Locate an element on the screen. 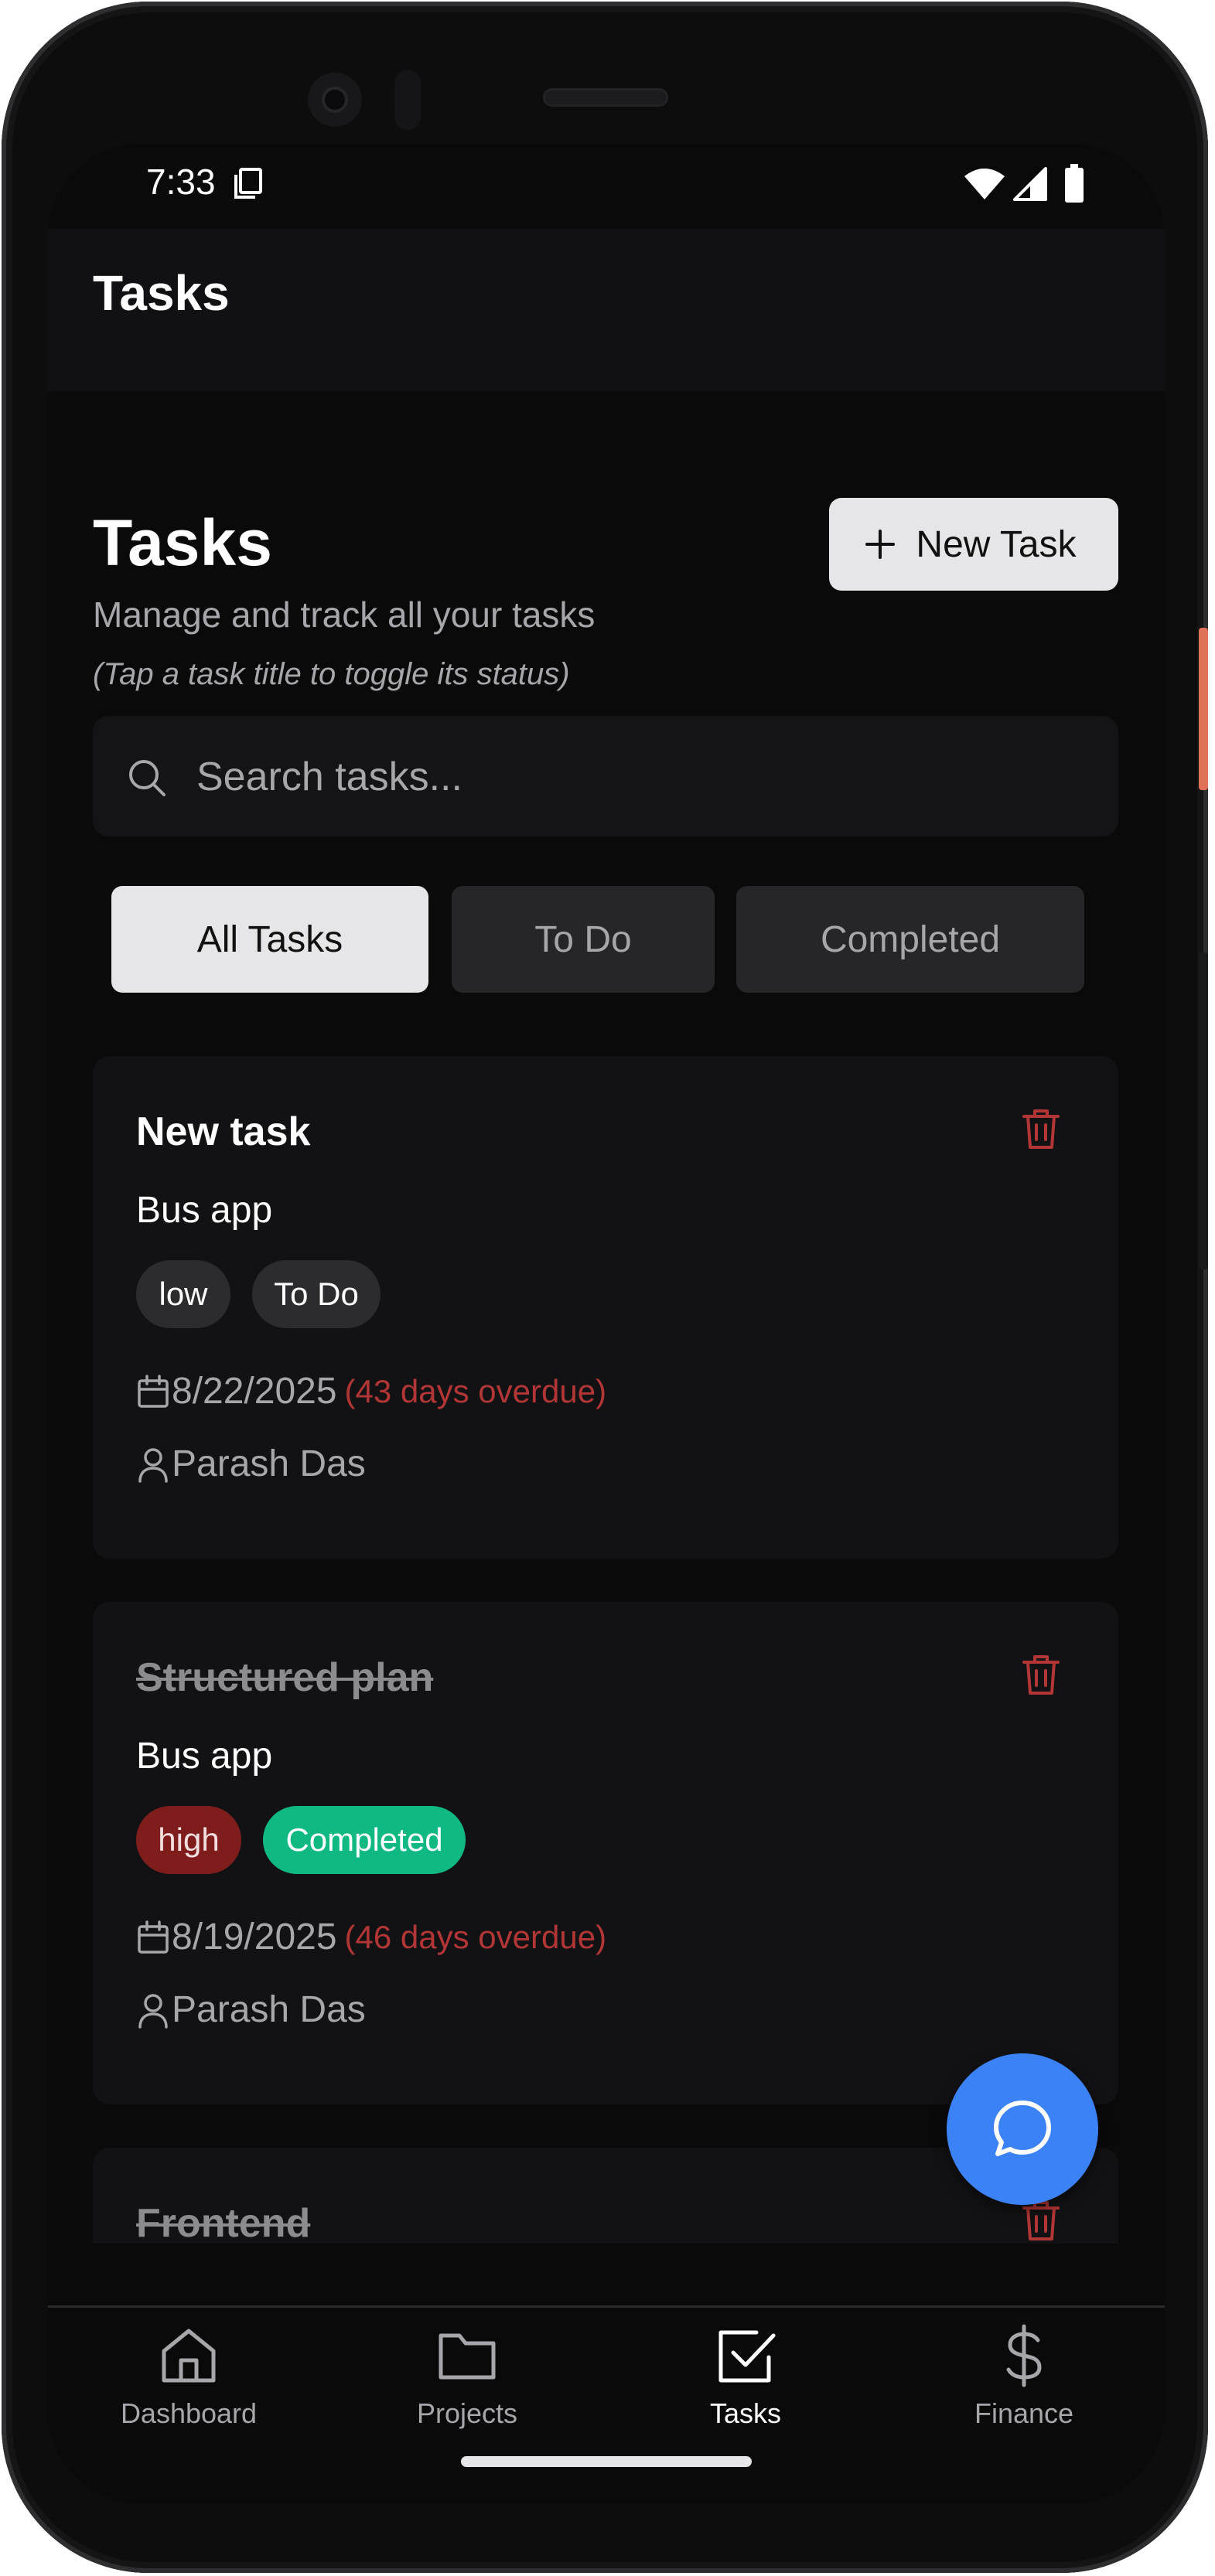  proximity-sensor is located at coordinates (408, 100).